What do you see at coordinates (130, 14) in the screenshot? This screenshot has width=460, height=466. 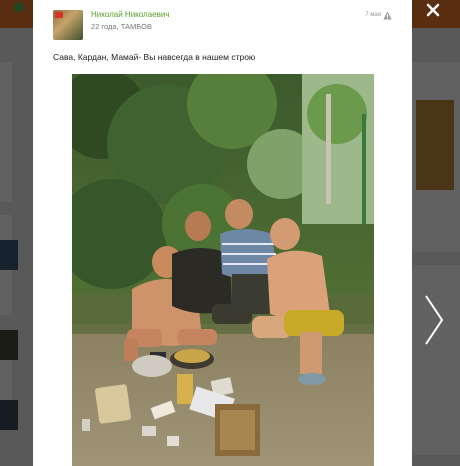 I see `author-name-link: Николай Николаевич` at bounding box center [130, 14].